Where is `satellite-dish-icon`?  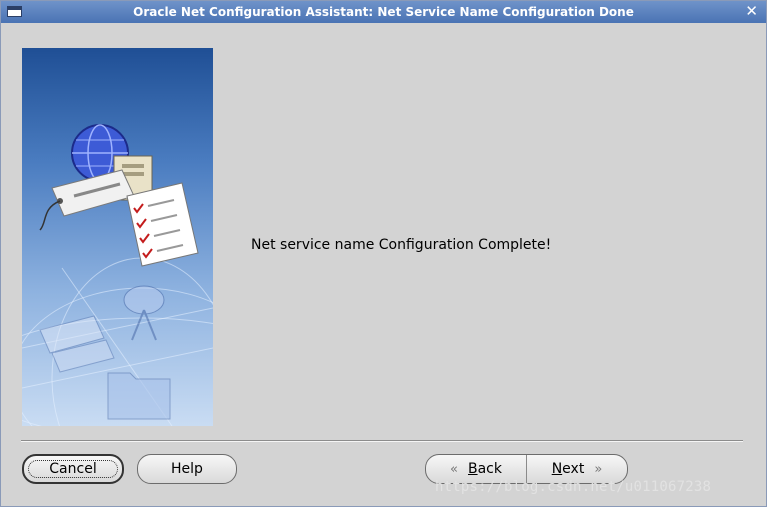
satellite-dish-icon is located at coordinates (144, 313).